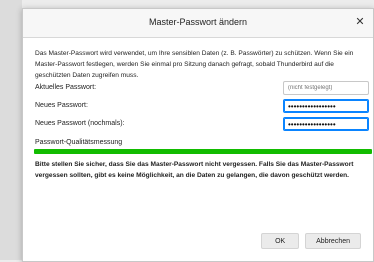  I want to click on dialog-title: Master-Passwort ändern, so click(198, 22).